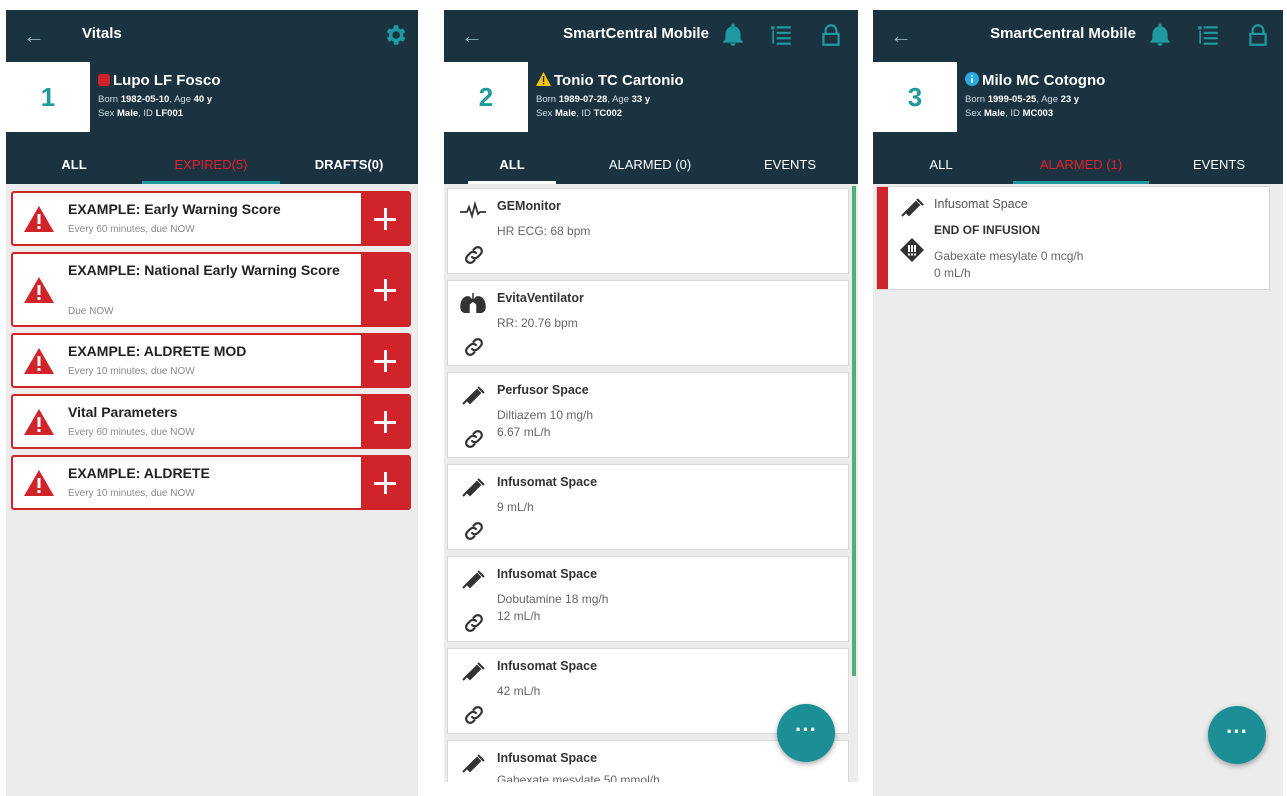 The height and width of the screenshot is (796, 1287). What do you see at coordinates (529, 206) in the screenshot?
I see `device-name: GEMonitor` at bounding box center [529, 206].